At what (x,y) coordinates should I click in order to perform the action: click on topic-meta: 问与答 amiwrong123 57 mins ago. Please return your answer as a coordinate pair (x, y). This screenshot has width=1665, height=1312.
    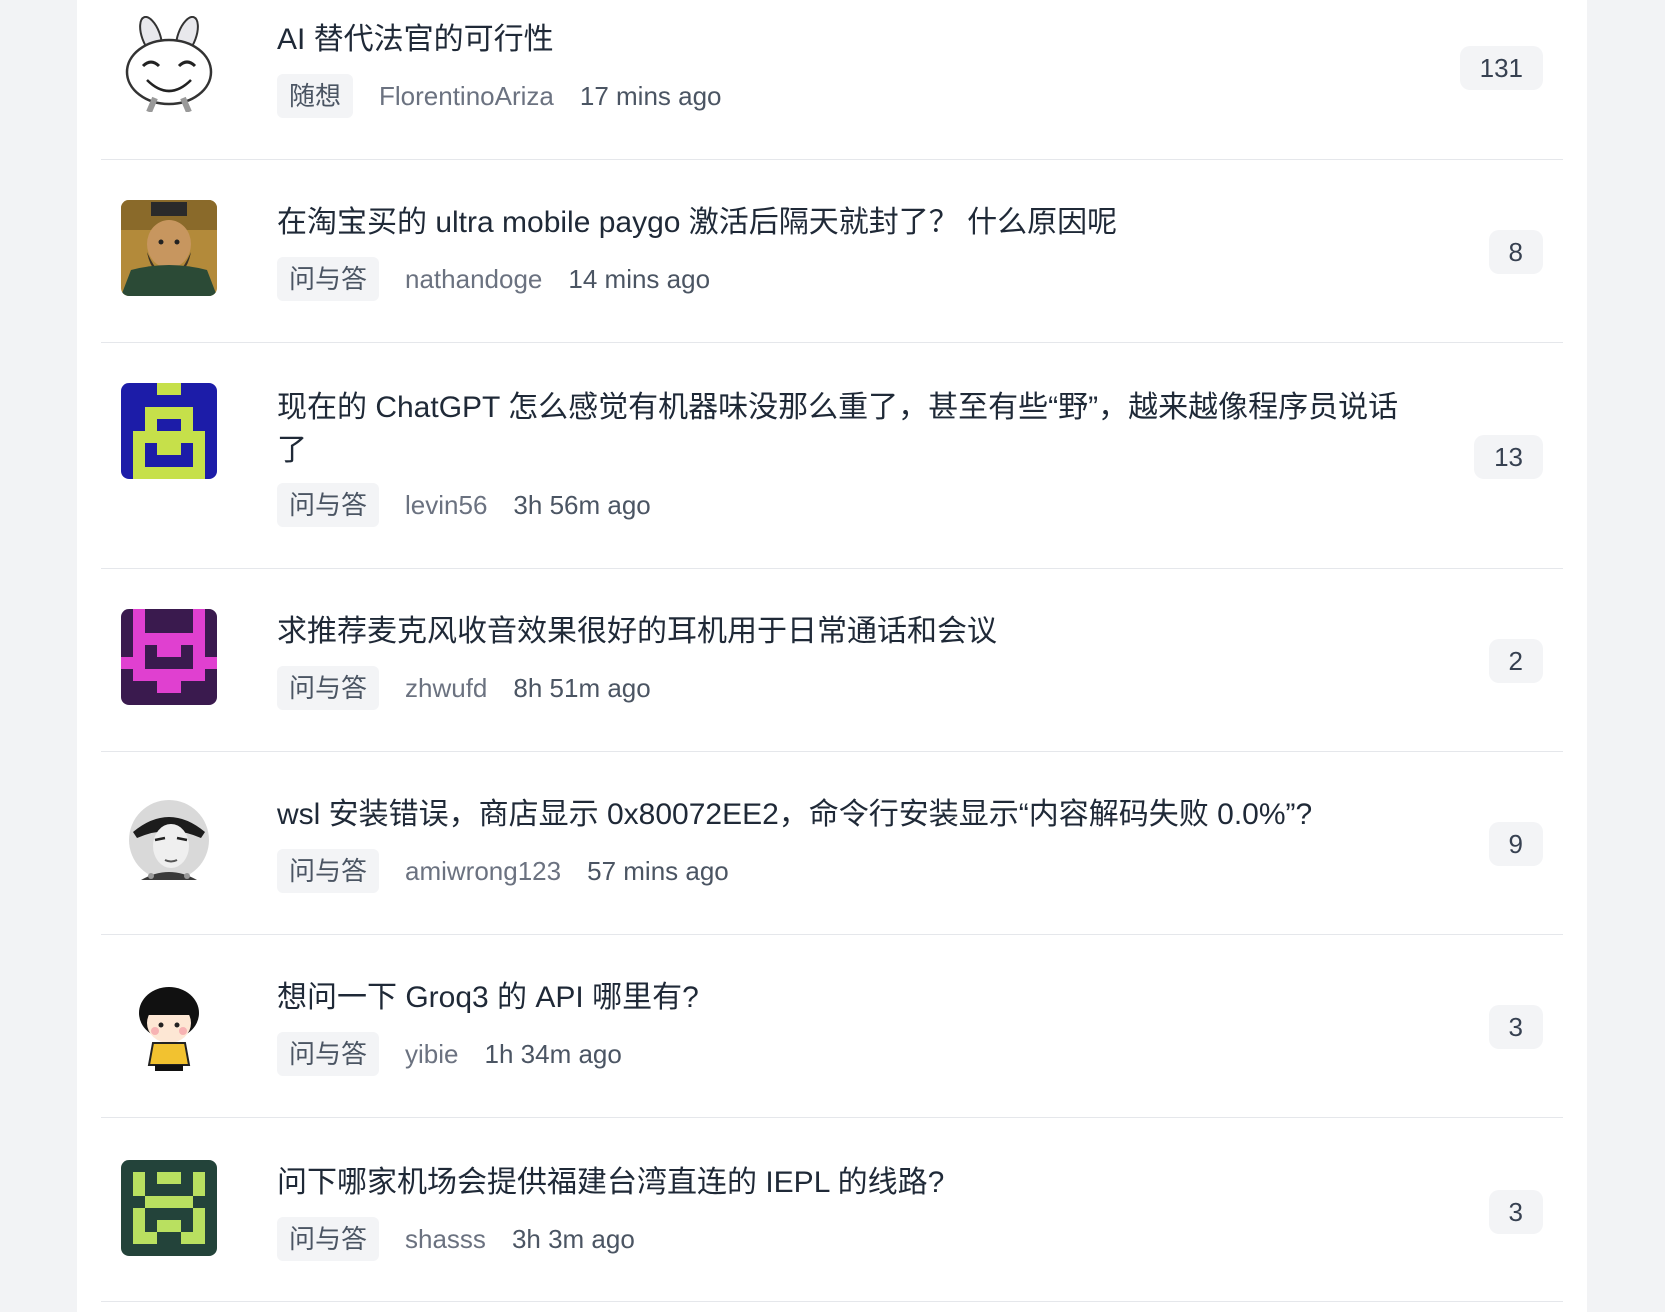
    Looking at the image, I should click on (503, 871).